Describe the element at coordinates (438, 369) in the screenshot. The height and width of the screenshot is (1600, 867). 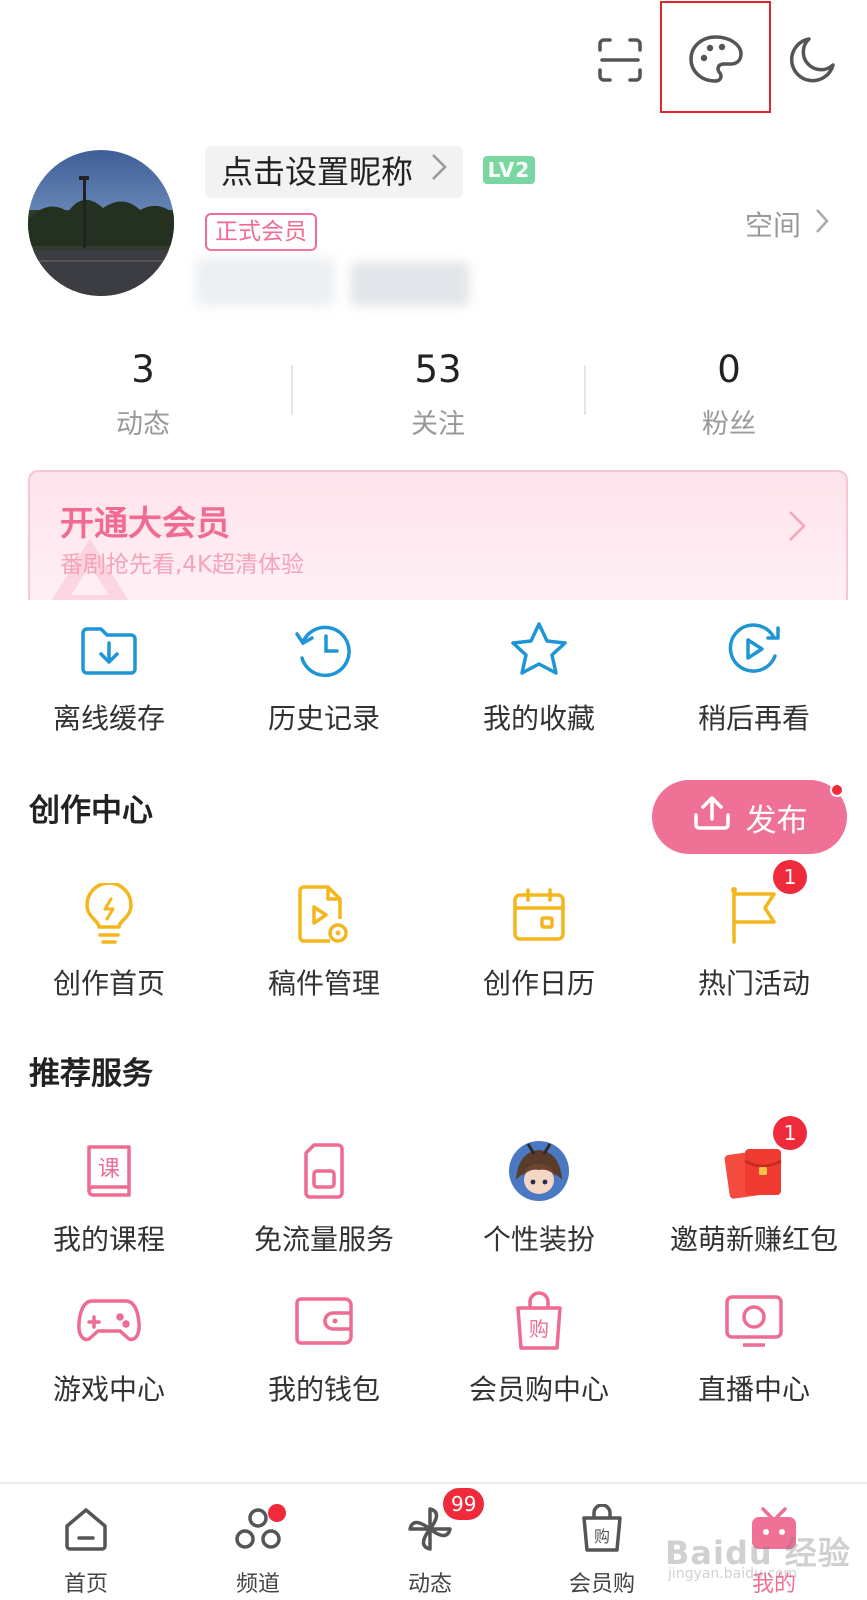
I see `stat-value: 53` at that location.